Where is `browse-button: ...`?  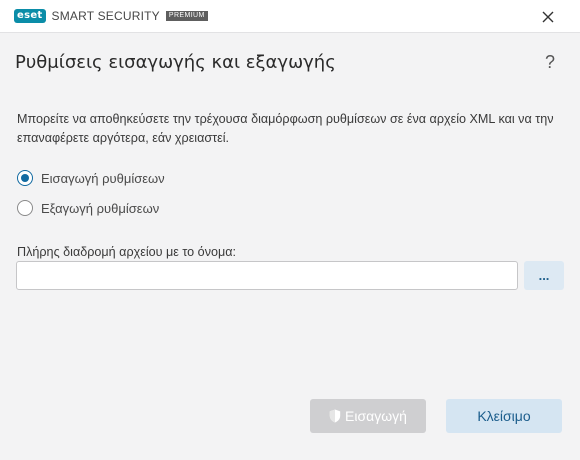 browse-button: ... is located at coordinates (544, 275).